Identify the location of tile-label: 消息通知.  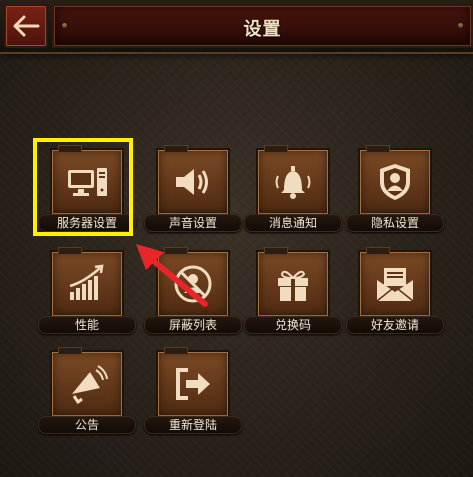
(293, 223).